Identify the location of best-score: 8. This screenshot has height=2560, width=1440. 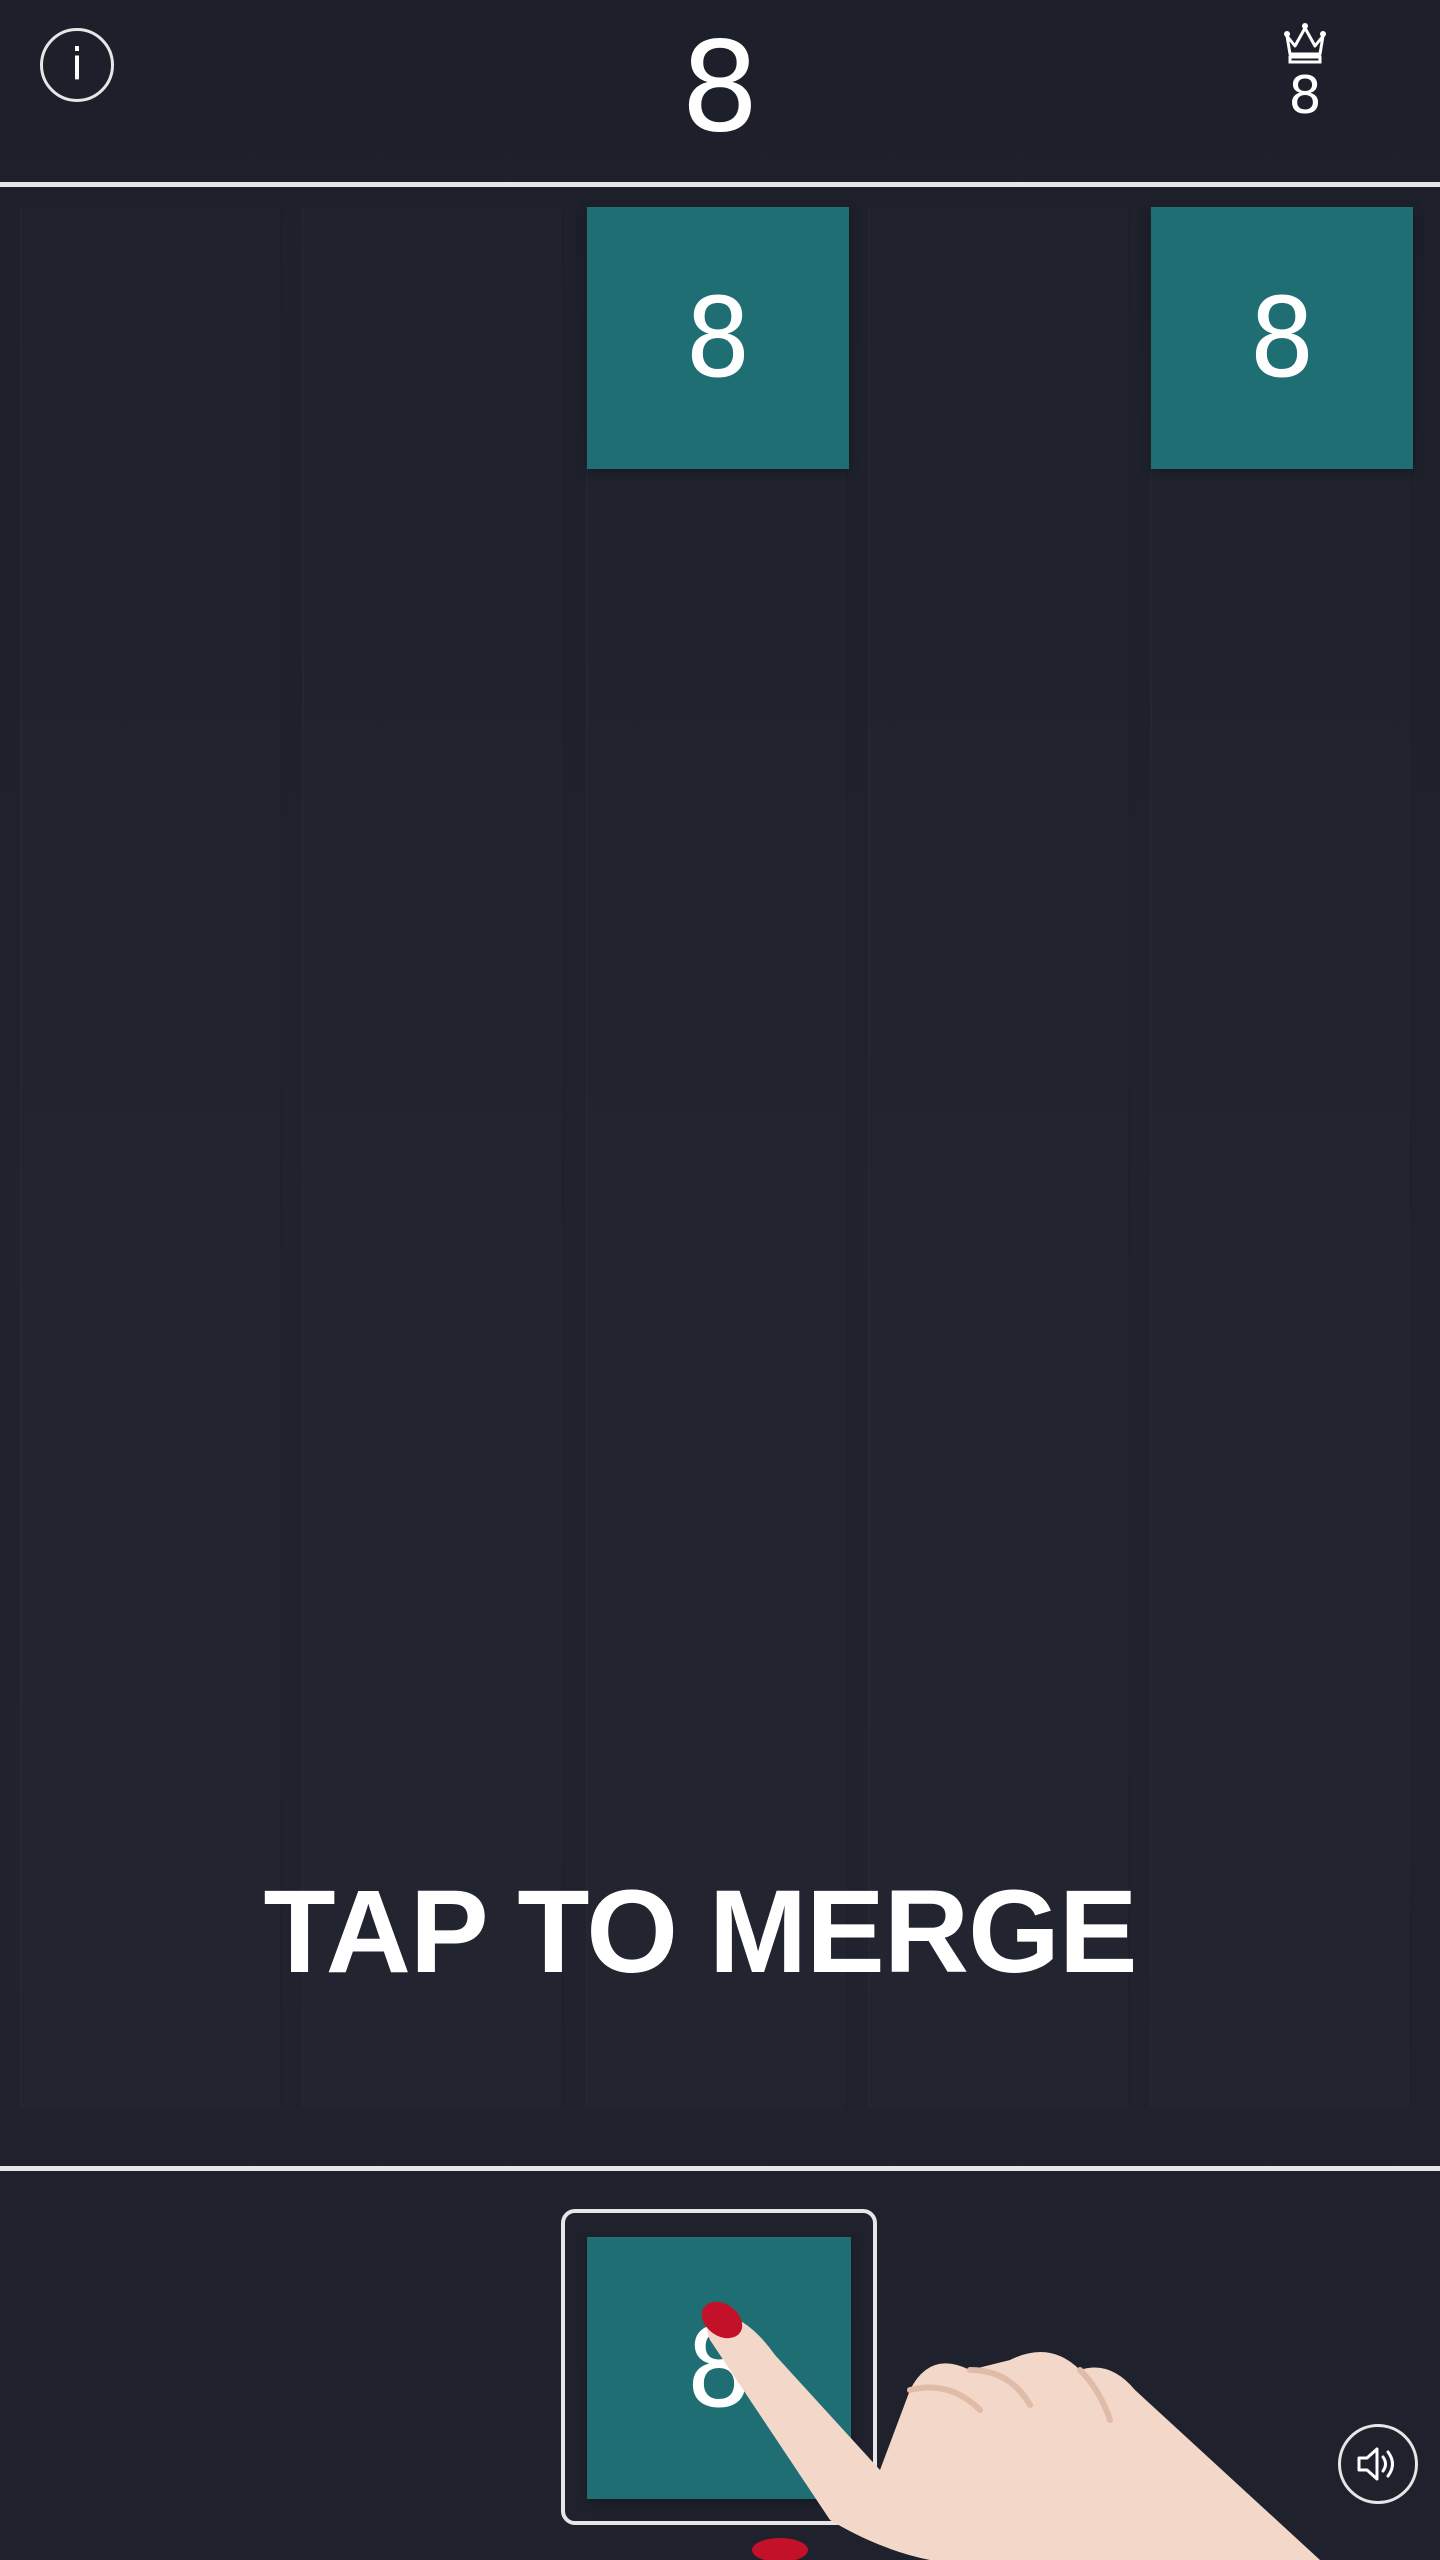
(1305, 80).